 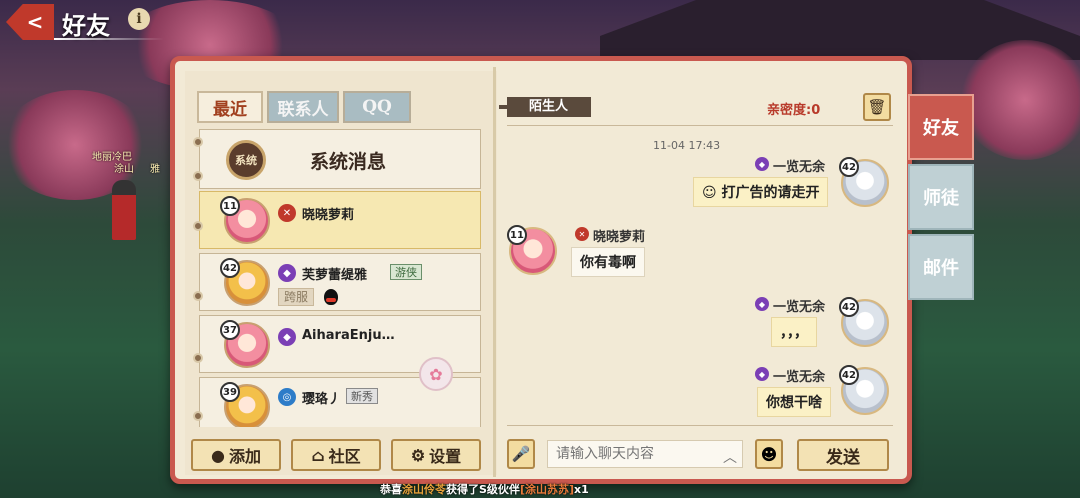 I want to click on page-title: 好友, so click(x=86, y=25).